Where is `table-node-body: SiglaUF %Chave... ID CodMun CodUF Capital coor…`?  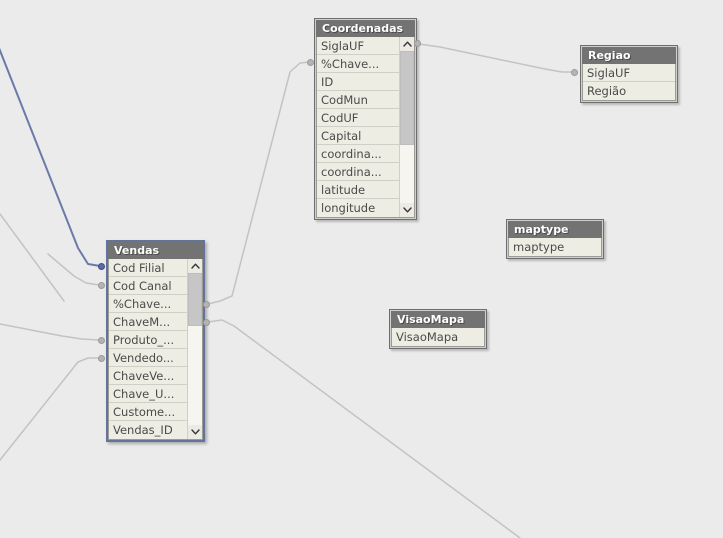 table-node-body: SiglaUF %Chave... ID CodMun CodUF Capital coor… is located at coordinates (365, 127).